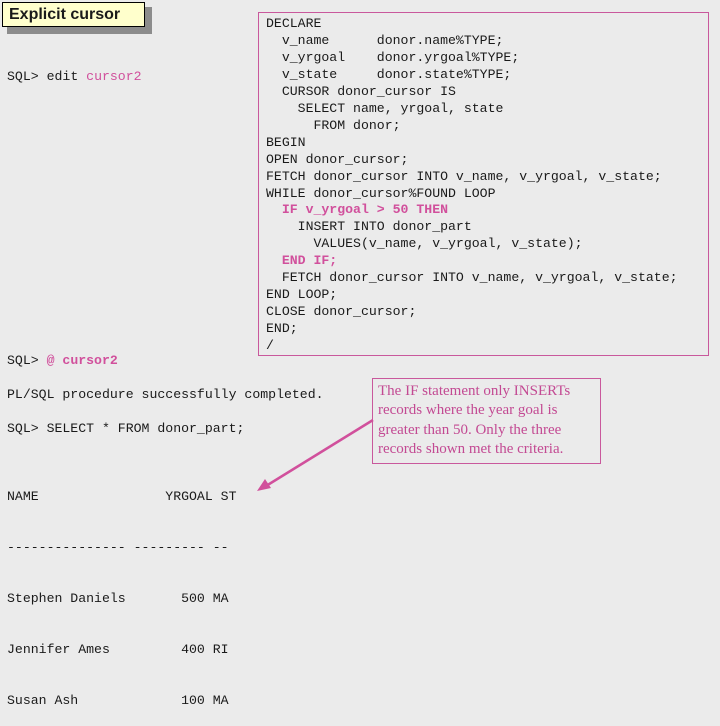 The width and height of the screenshot is (720, 726). I want to click on table-row: Stephen Daniels 500 MA, so click(118, 598).